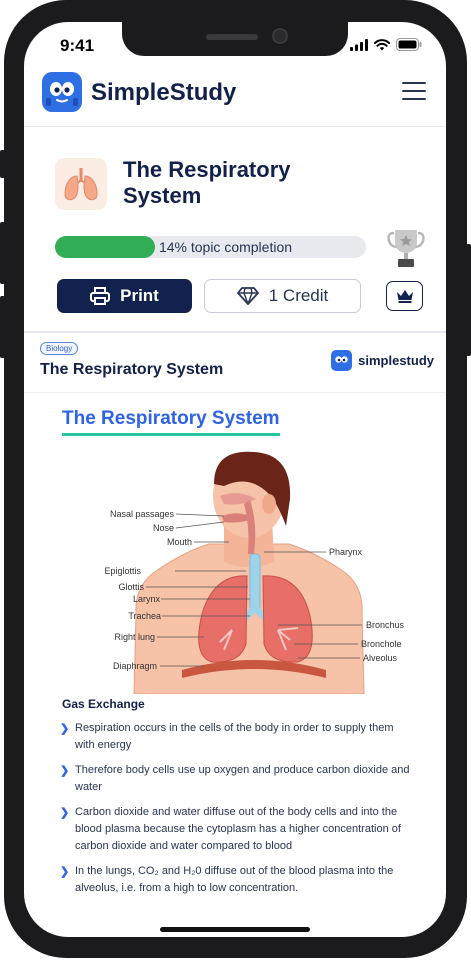 The width and height of the screenshot is (471, 960). I want to click on credit-button: 1 Credit, so click(282, 296).